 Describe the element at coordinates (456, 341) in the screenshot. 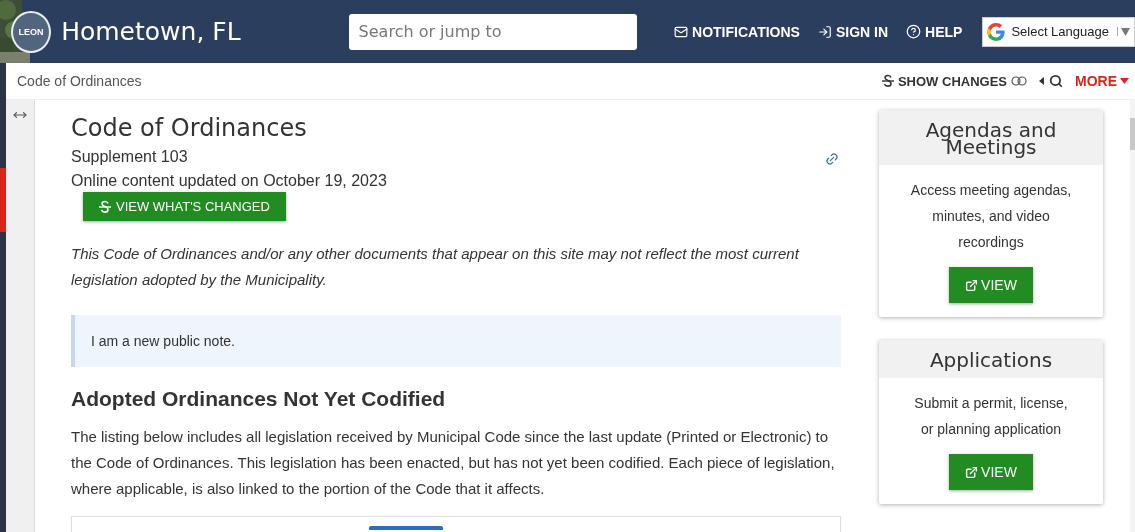

I see `public-note: I am a new public note.` at that location.